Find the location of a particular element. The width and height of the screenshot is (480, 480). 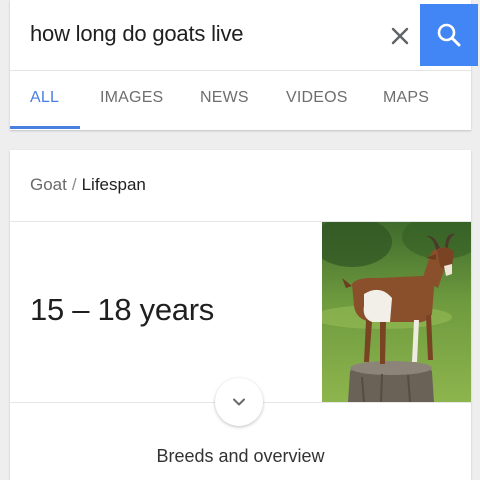

tab-videos: VIDEOS is located at coordinates (317, 98).